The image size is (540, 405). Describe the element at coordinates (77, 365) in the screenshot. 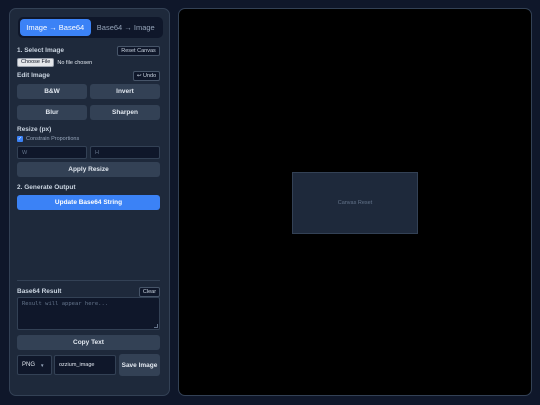

I see `filename-value: ozzium_image` at that location.